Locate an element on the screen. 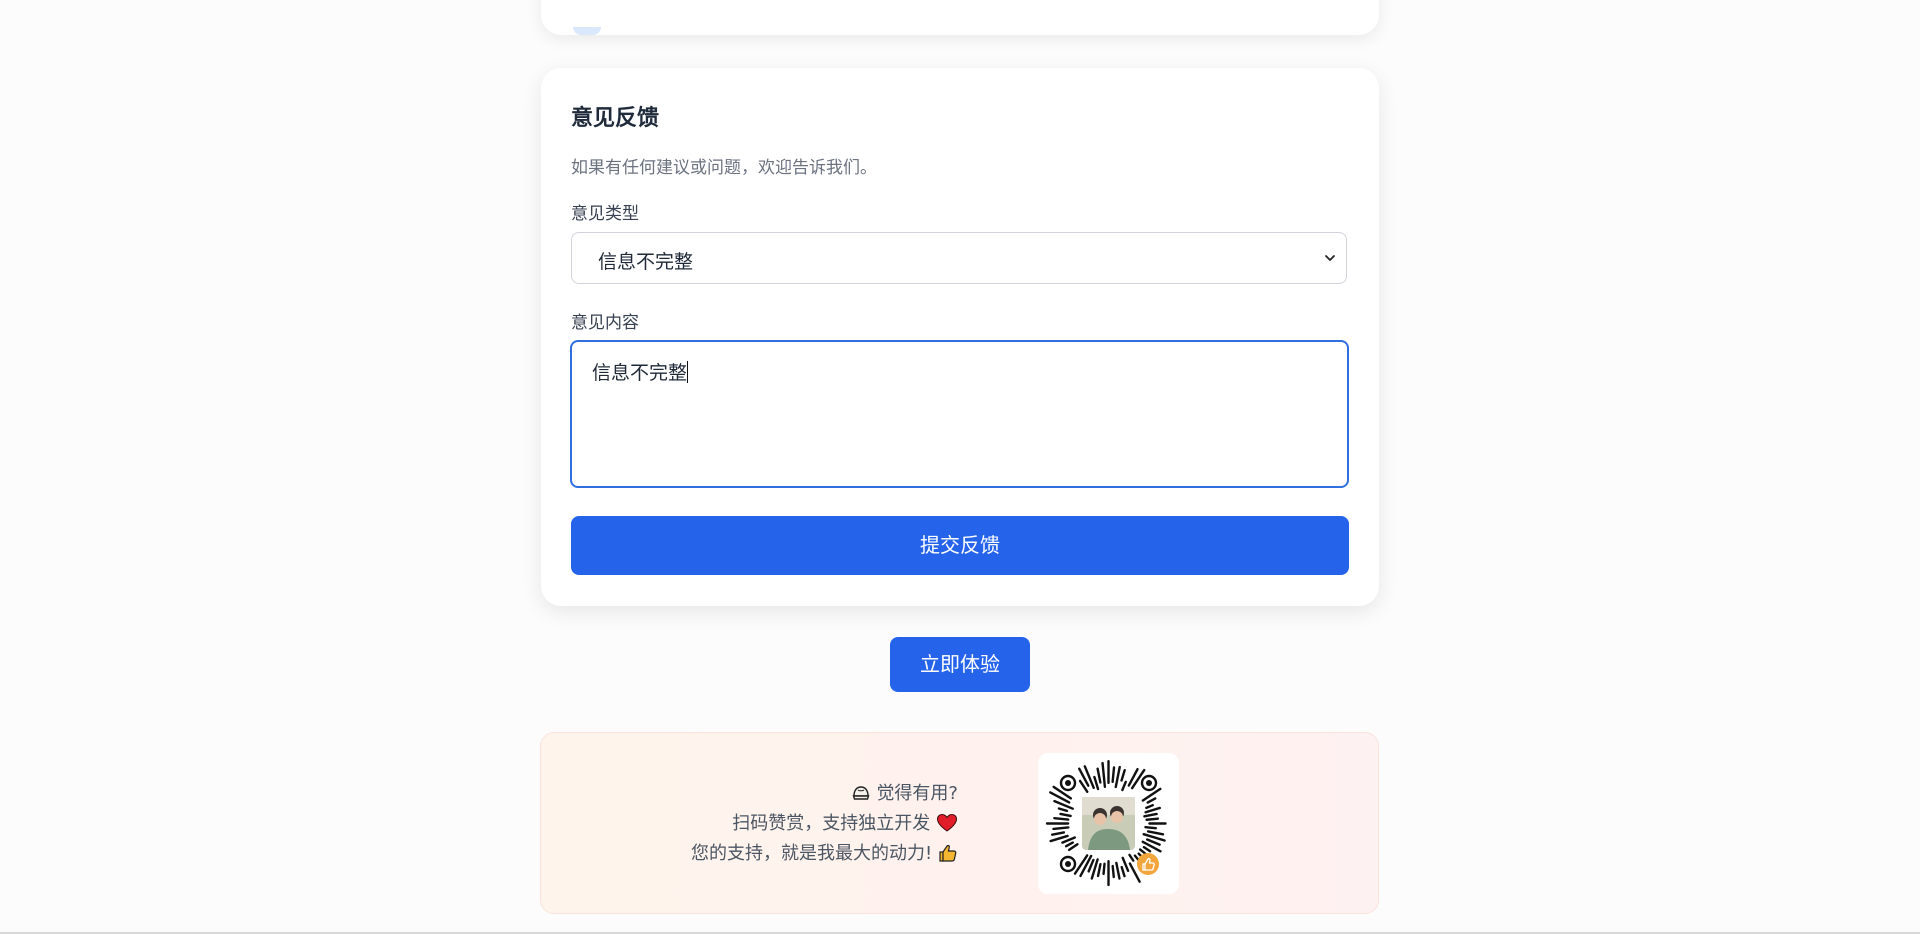 This screenshot has height=934, width=1920. donate-line-2: 扫码赞赏，支持独立开发 is located at coordinates (824, 824).